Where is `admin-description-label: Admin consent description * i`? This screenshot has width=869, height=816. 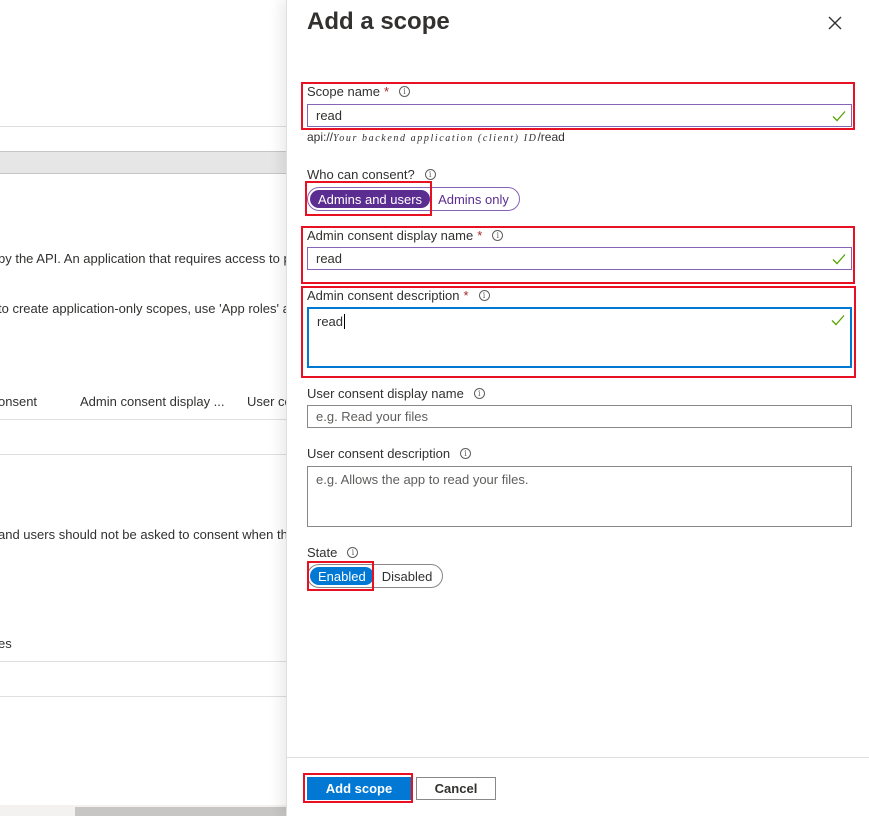 admin-description-label: Admin consent description * i is located at coordinates (398, 295).